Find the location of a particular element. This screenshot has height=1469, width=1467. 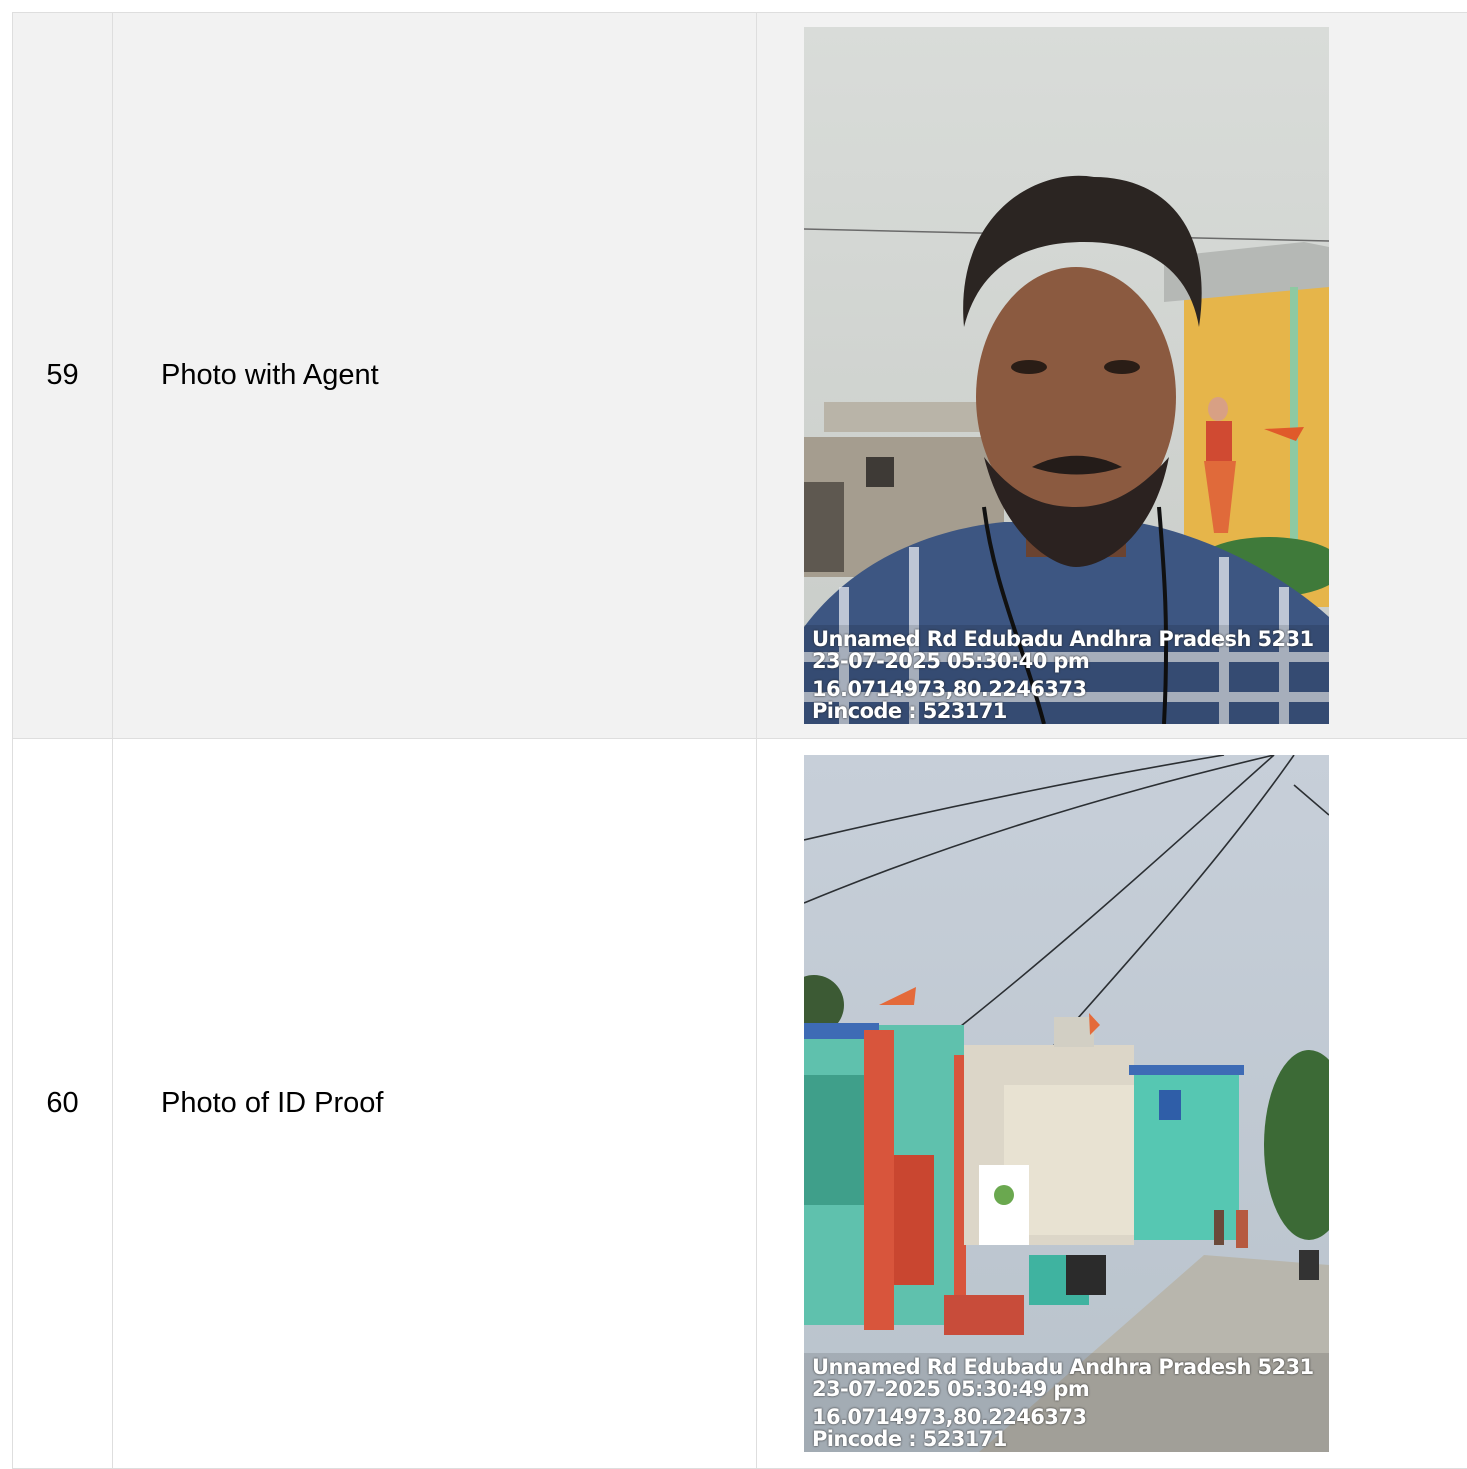

stamp-datetime: 23-07-2025 05:30:40 pm is located at coordinates (1063, 661).